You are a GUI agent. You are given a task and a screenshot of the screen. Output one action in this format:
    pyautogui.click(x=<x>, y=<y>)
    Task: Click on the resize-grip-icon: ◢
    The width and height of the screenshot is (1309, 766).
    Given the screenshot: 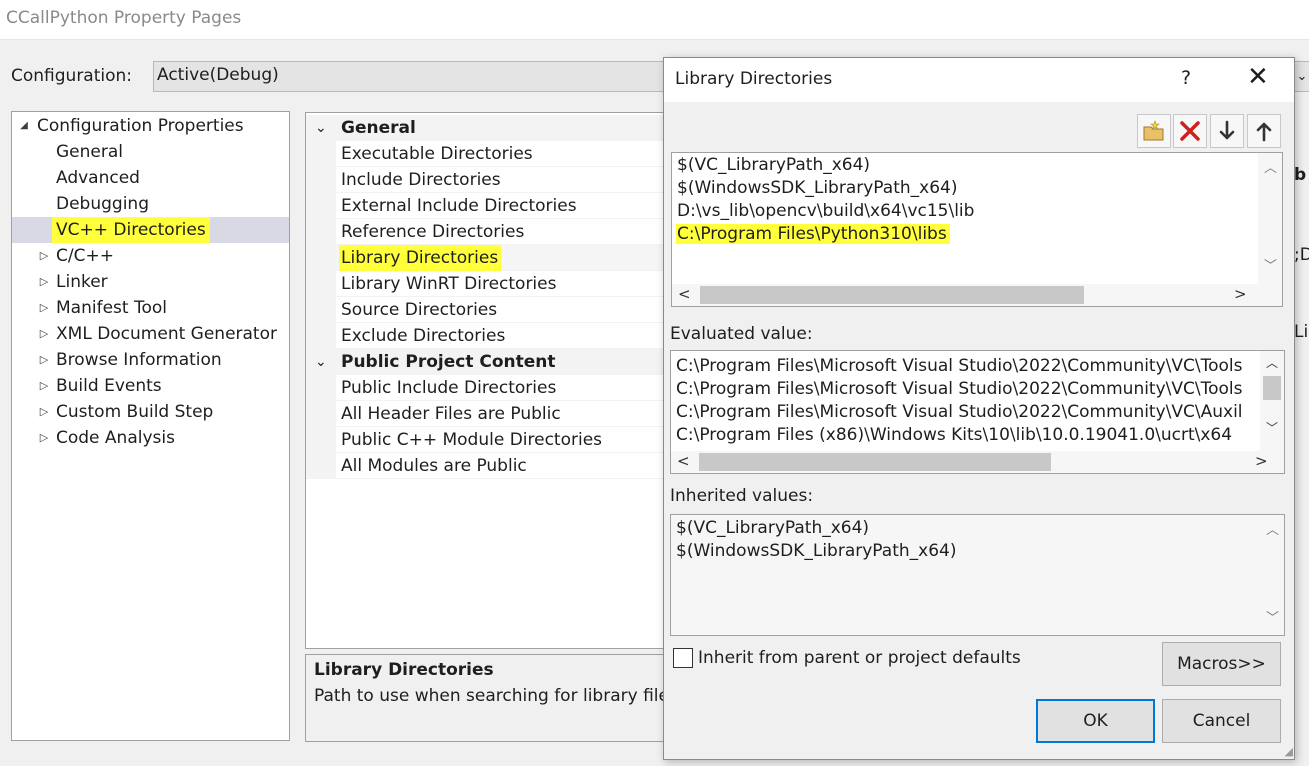 What is the action you would take?
    pyautogui.click(x=1289, y=751)
    